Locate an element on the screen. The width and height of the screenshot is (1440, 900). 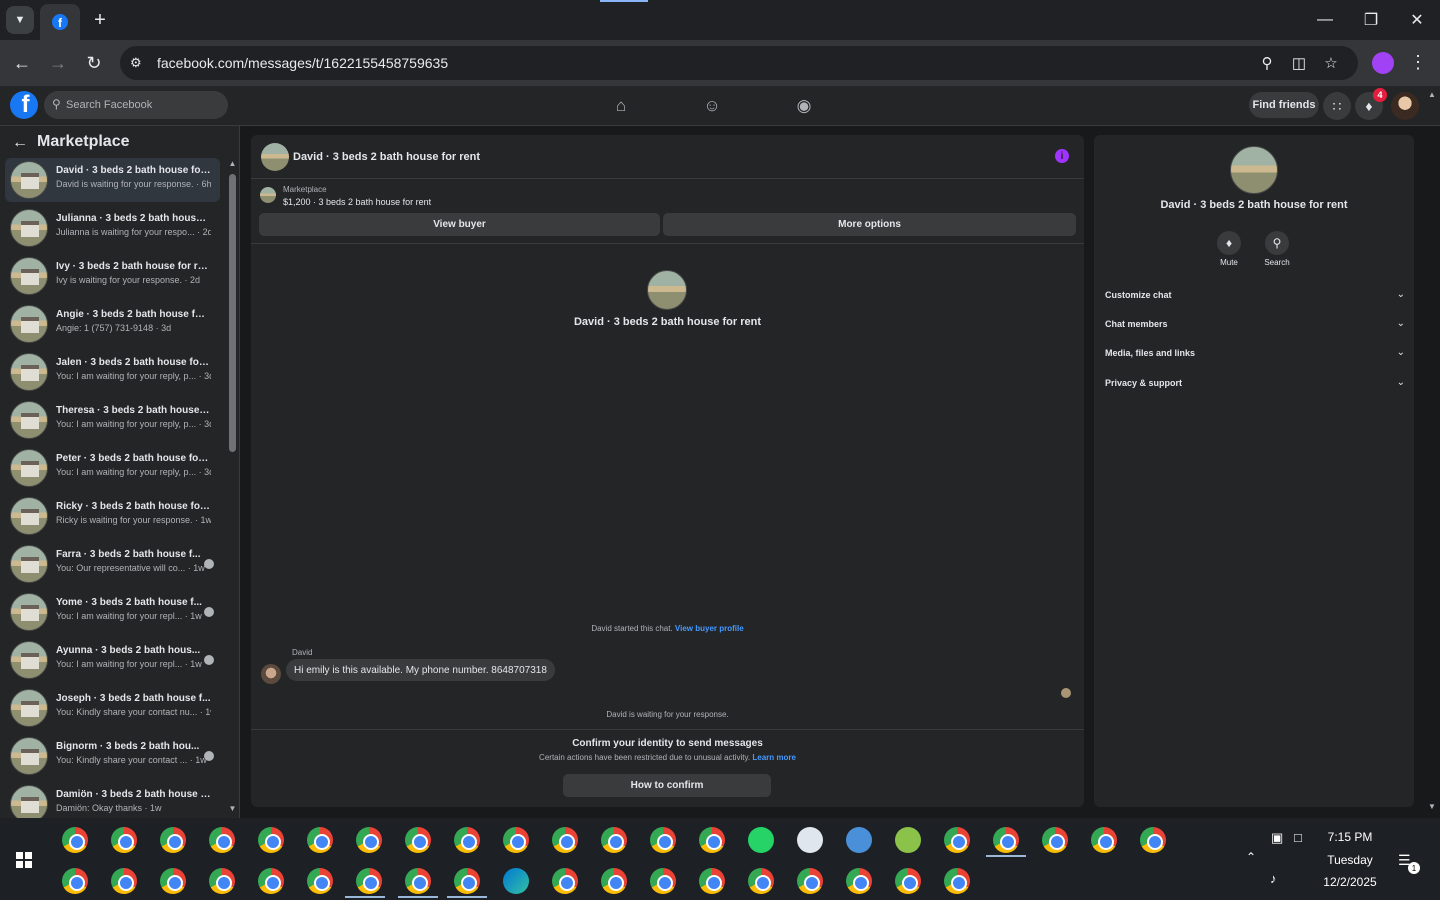
sender-avatar is located at coordinates (271, 674).